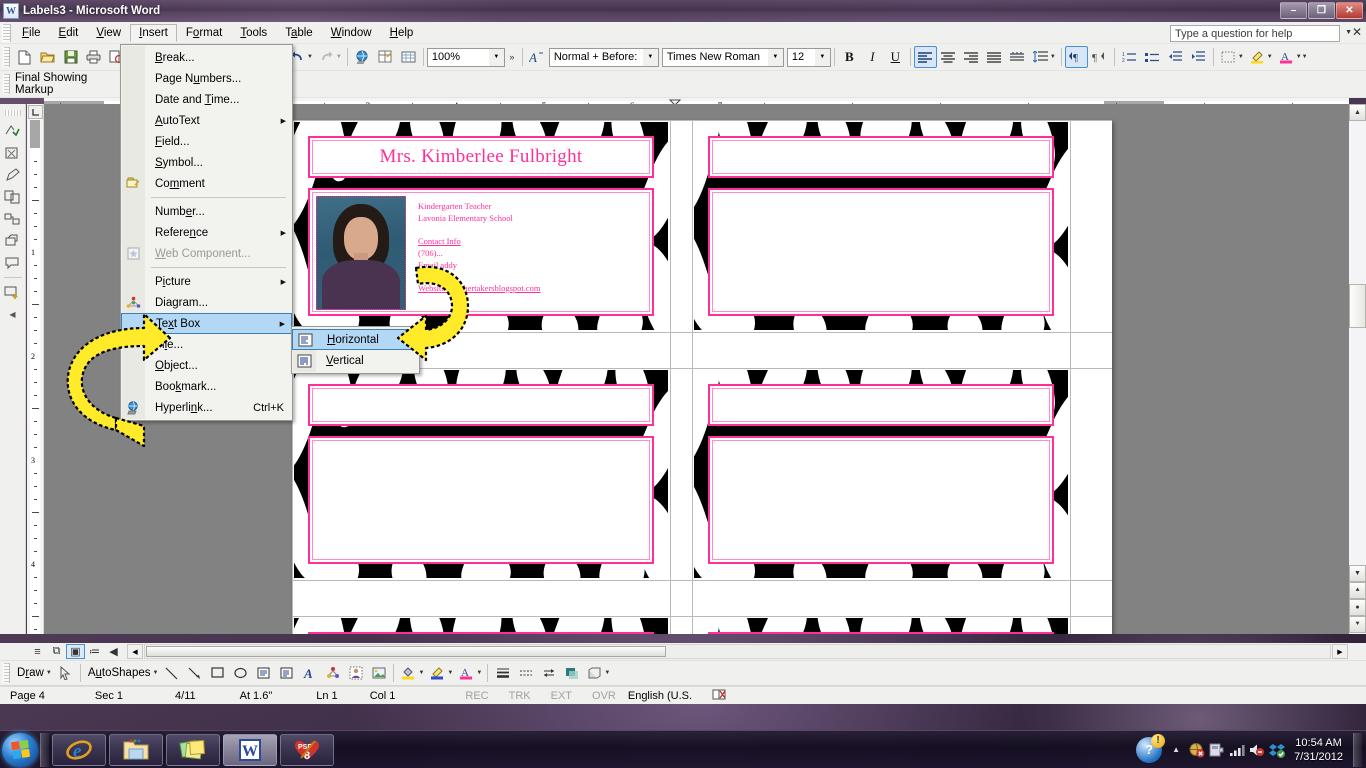 This screenshot has height=768, width=1366. I want to click on toolbar-overflow-caret-icon: ▼, so click(1305, 57).